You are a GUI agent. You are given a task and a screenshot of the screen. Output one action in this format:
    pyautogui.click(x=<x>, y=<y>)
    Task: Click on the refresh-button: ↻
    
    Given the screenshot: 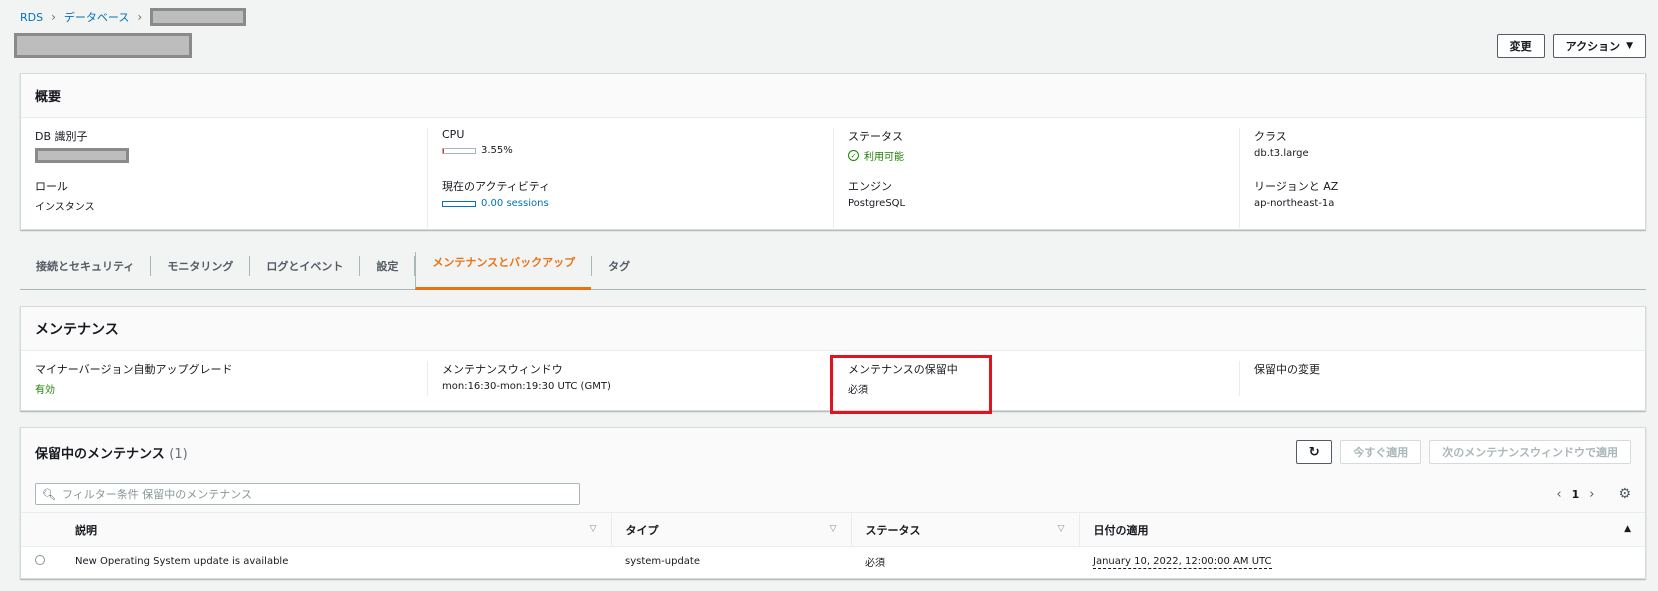 What is the action you would take?
    pyautogui.click(x=1314, y=452)
    